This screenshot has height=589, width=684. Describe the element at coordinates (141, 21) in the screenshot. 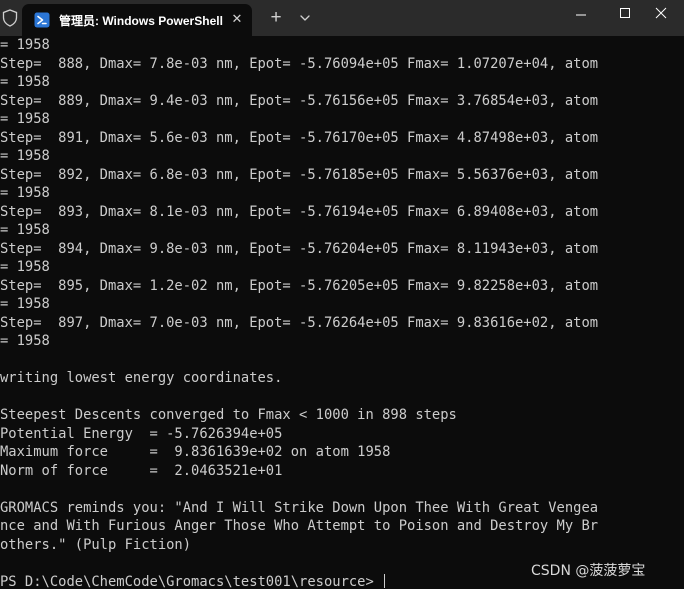

I see `tab-title: 管理员: Windows PowerShell` at that location.